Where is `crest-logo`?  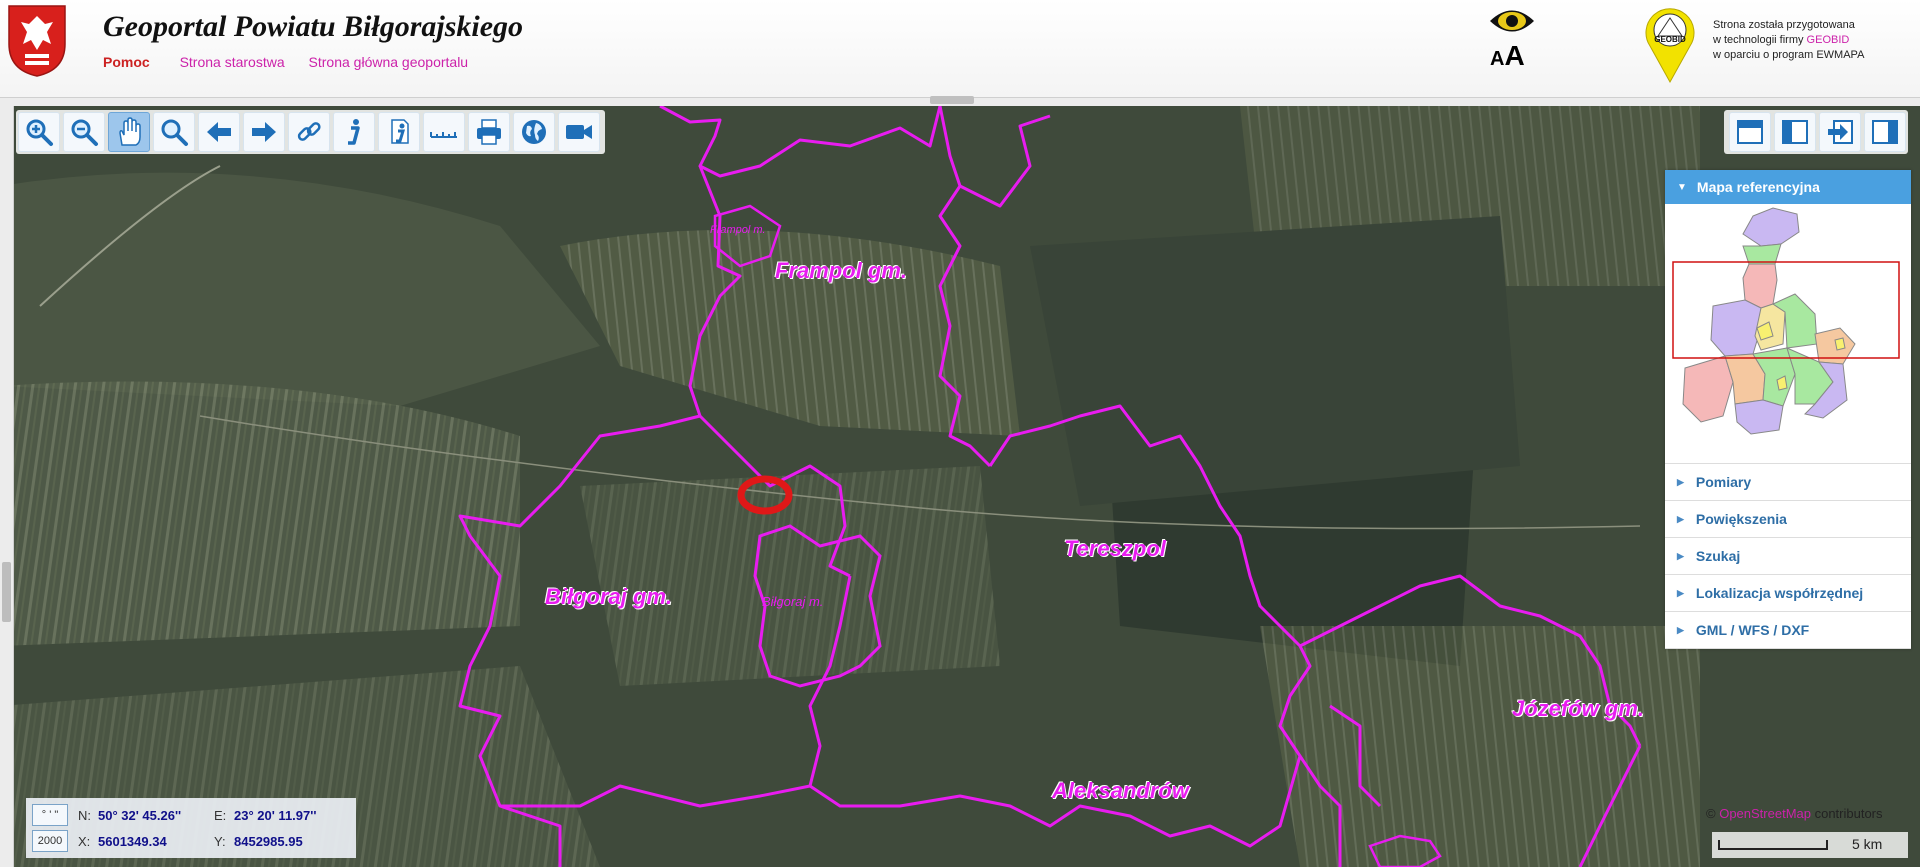 crest-logo is located at coordinates (37, 41).